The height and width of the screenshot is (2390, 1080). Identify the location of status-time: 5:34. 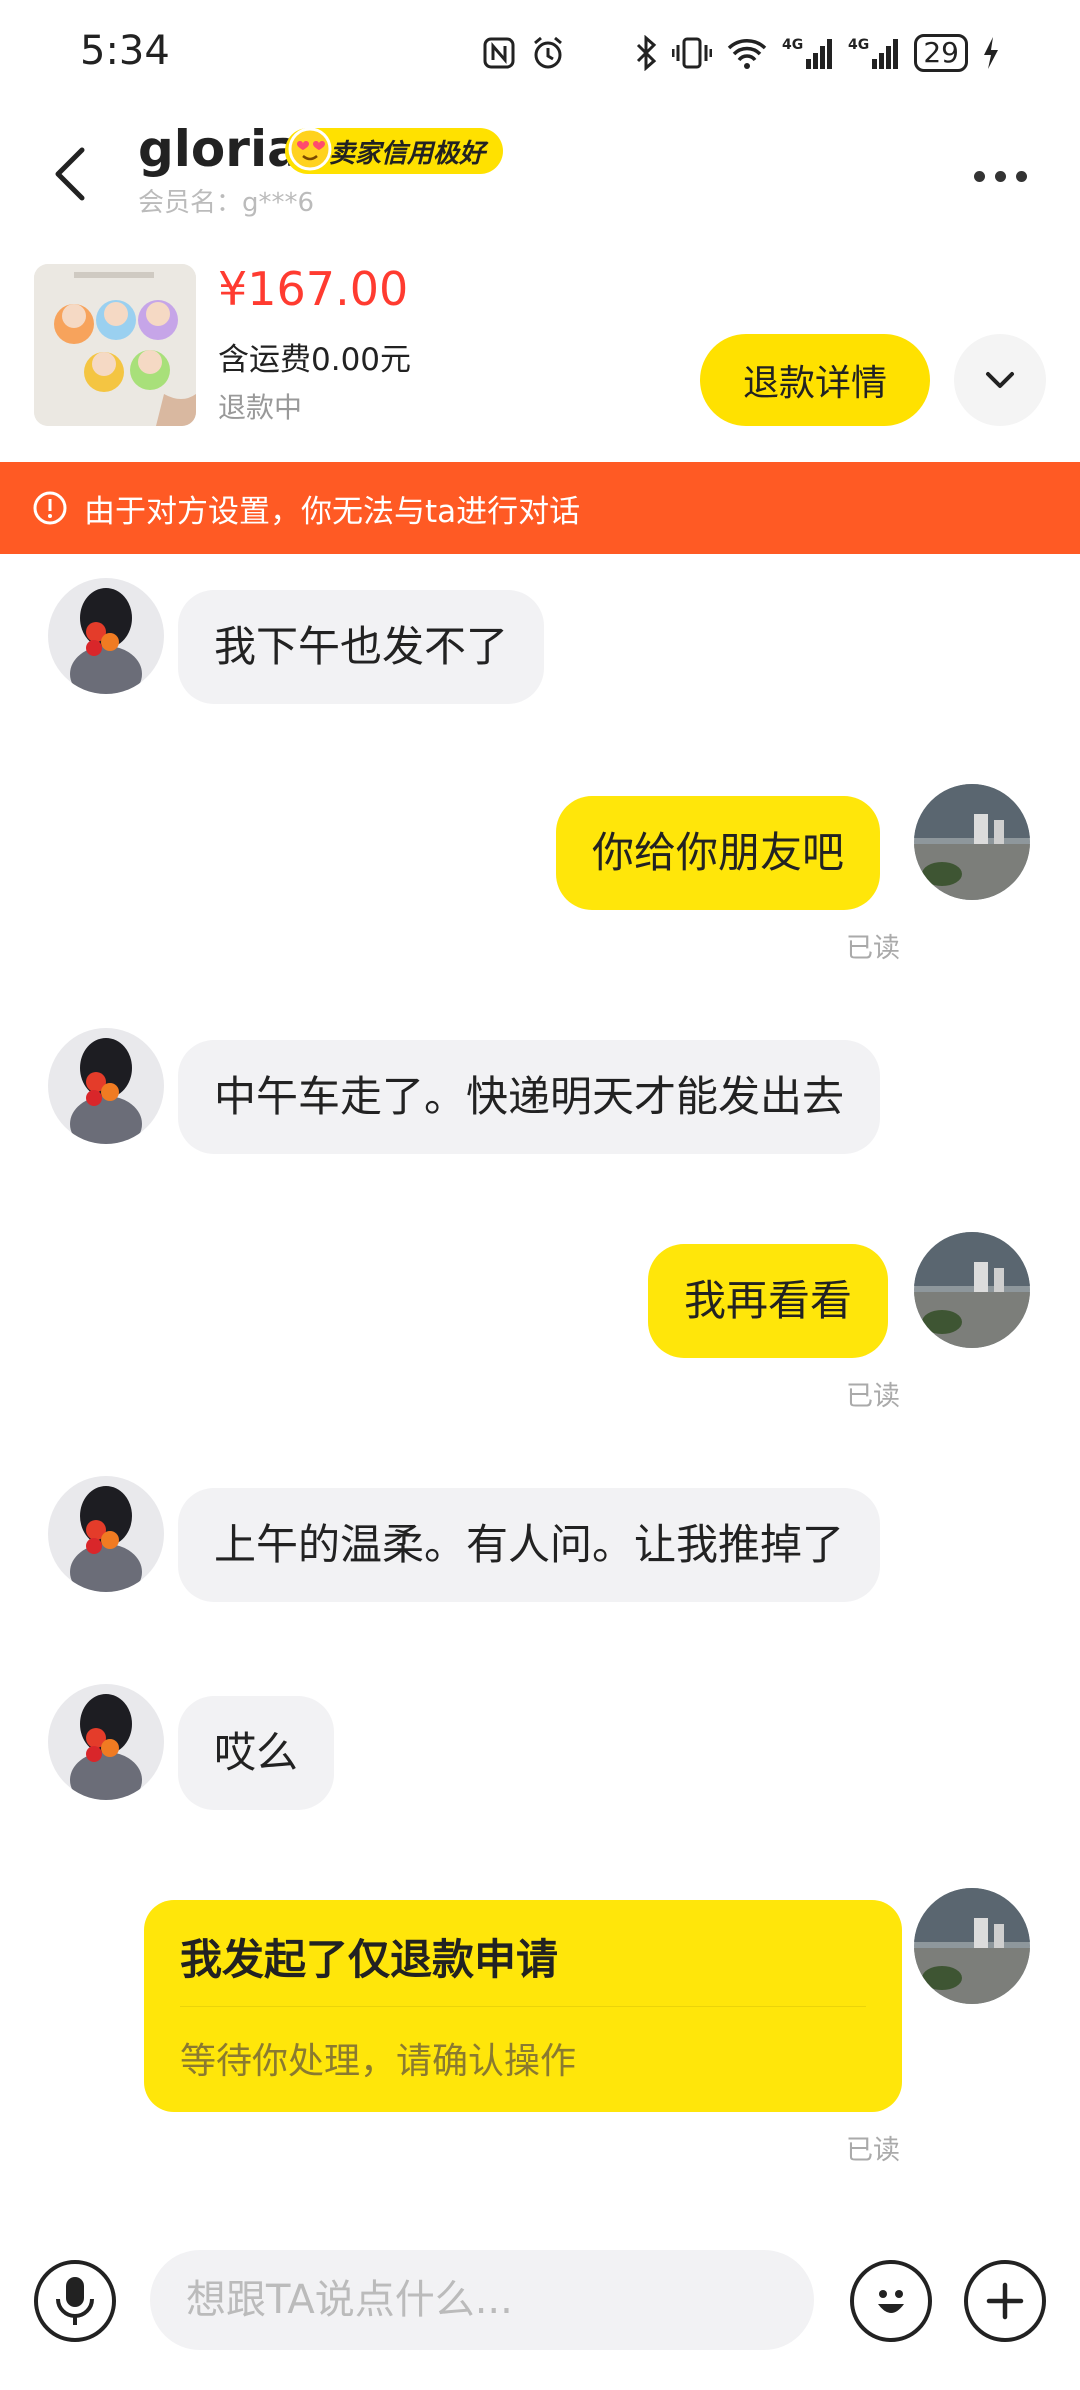
(125, 51).